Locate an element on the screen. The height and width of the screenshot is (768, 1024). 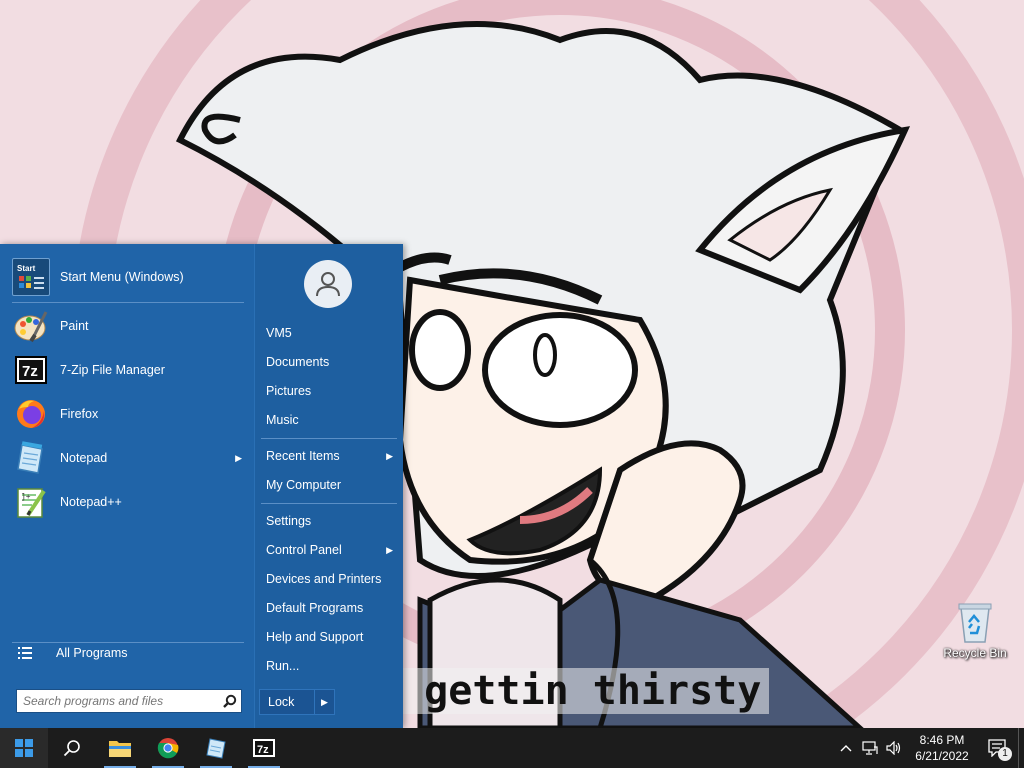
windows-logo-icon is located at coordinates (24, 748).